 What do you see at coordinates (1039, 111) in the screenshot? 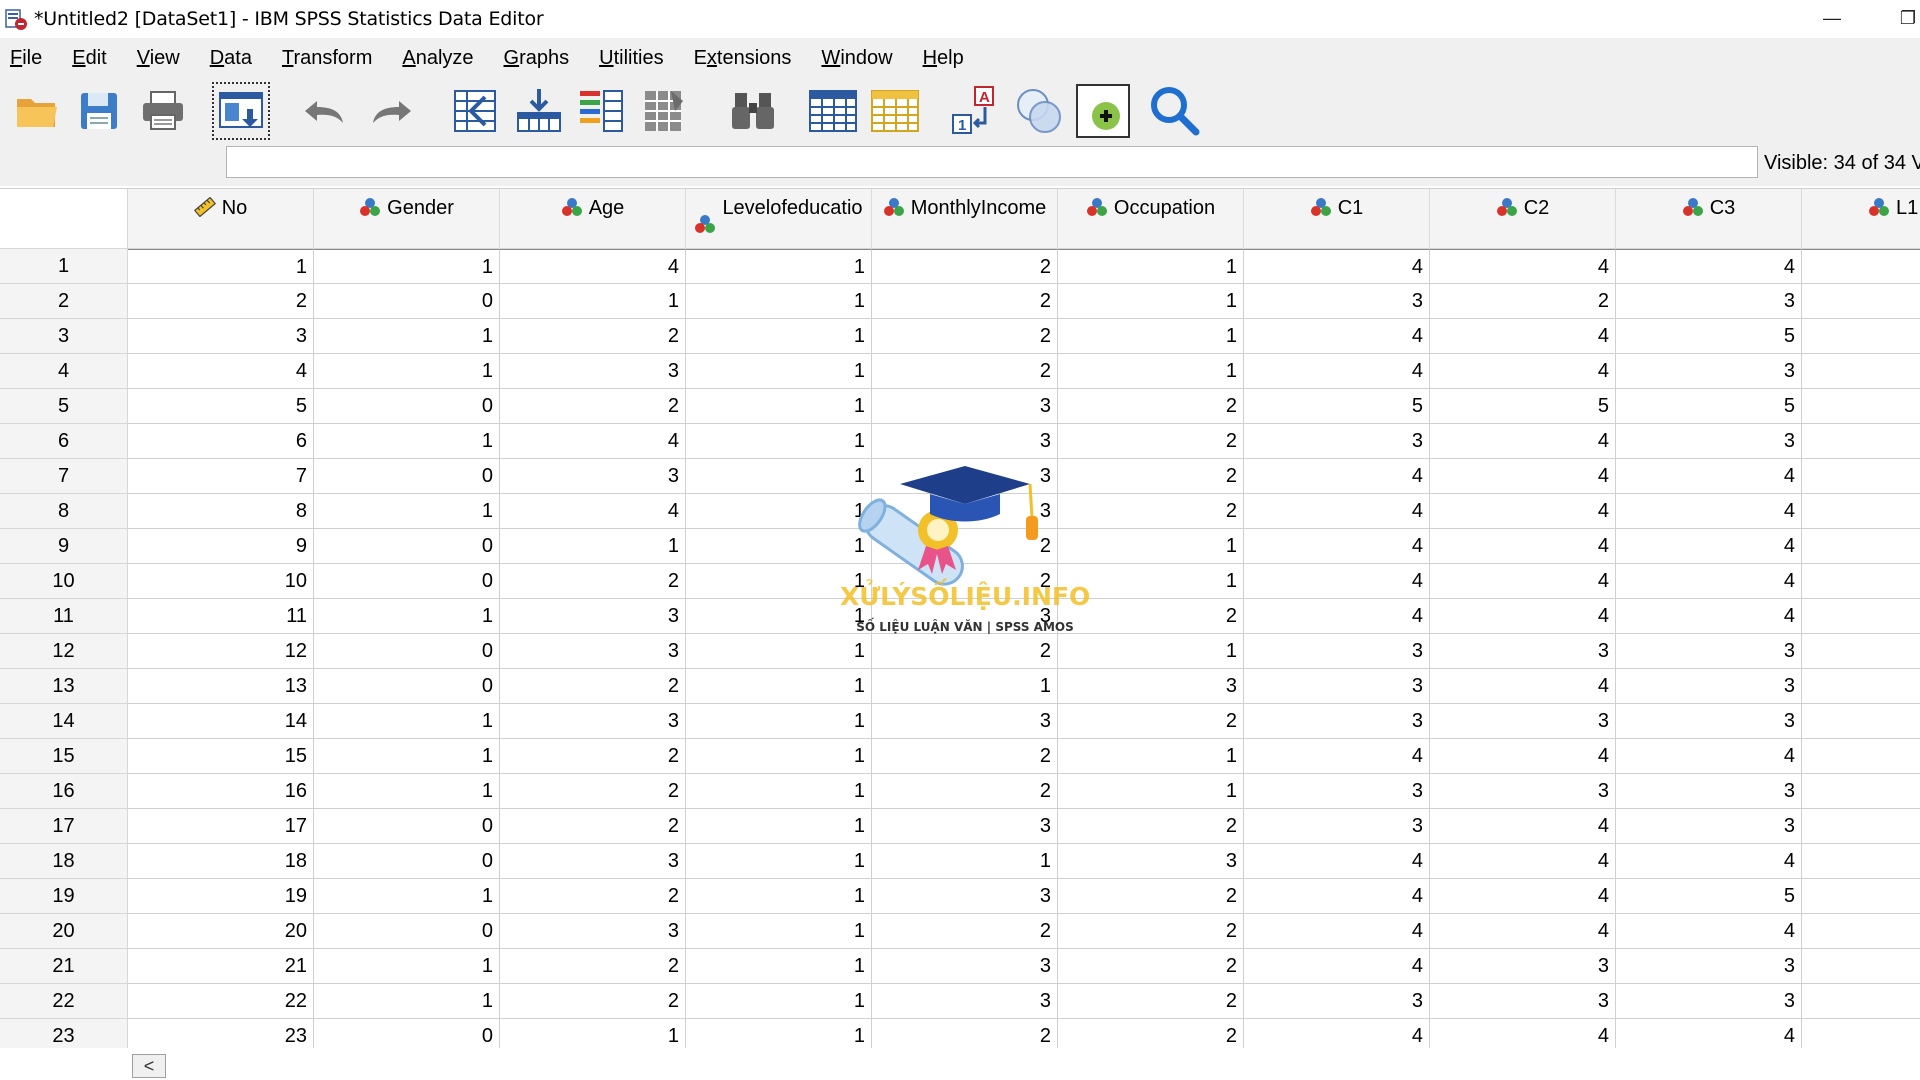
I see `use-sets-icon` at bounding box center [1039, 111].